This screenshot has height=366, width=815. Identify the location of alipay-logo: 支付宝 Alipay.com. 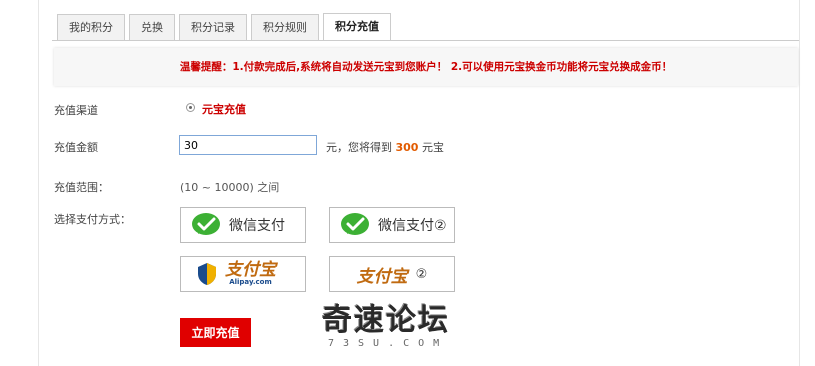
(250, 274).